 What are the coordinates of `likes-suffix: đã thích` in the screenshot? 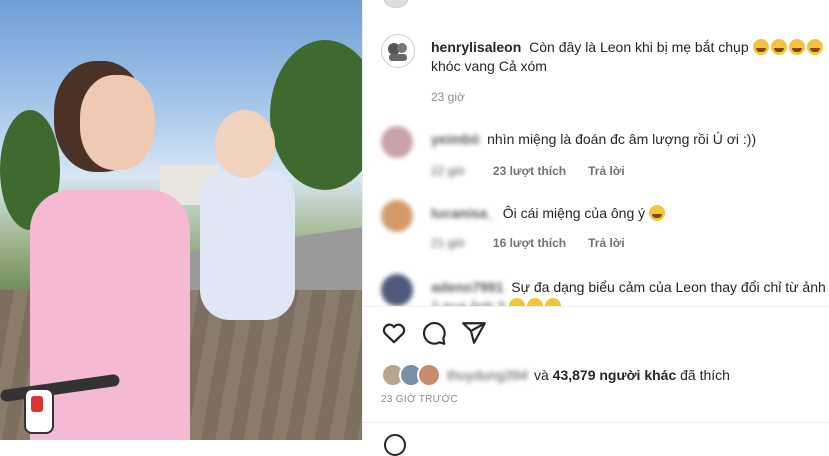 It's located at (705, 375).